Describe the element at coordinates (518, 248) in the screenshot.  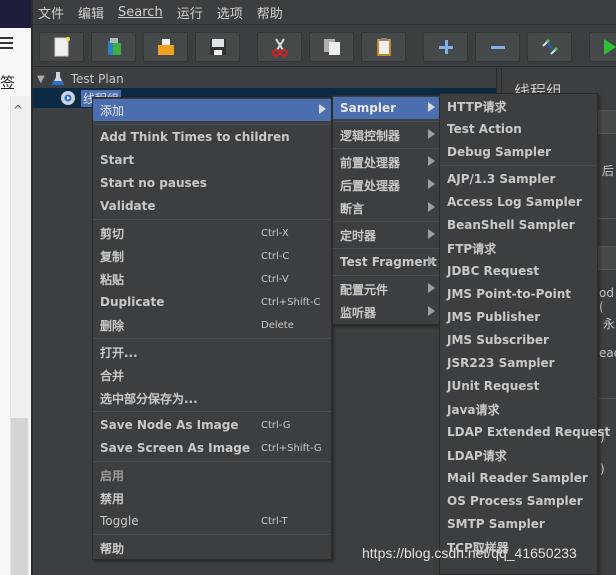
I see `sampler-item-ftp: FTP请求` at that location.